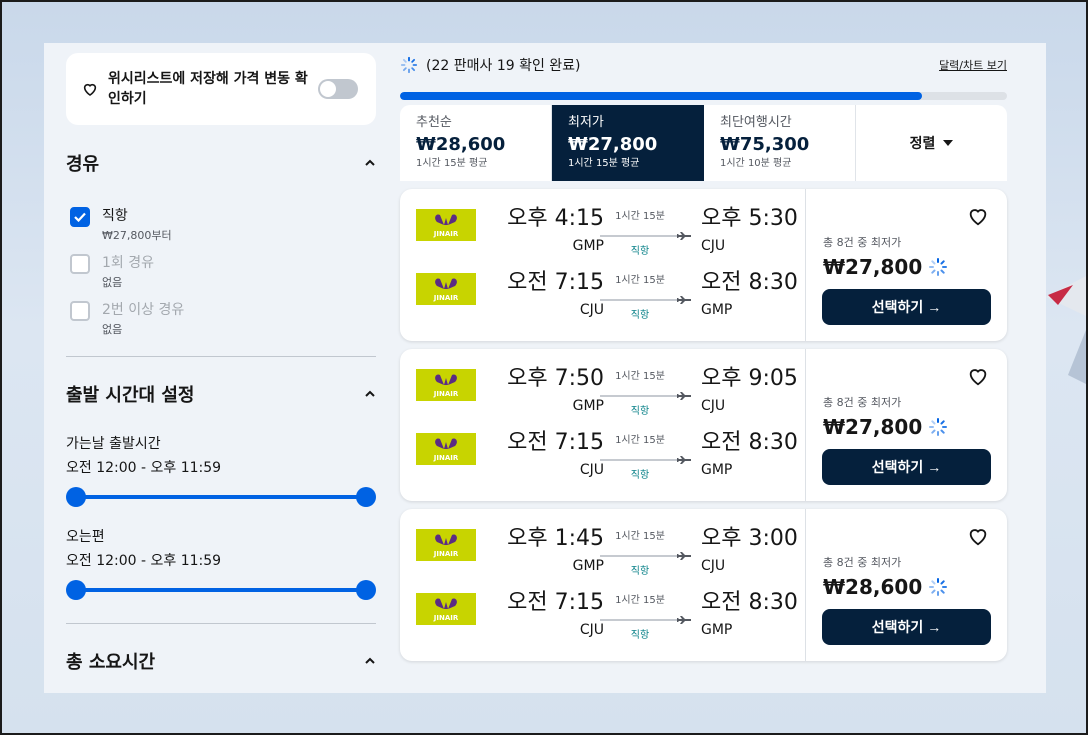 The image size is (1088, 735). What do you see at coordinates (938, 427) in the screenshot?
I see `spinner-icon` at bounding box center [938, 427].